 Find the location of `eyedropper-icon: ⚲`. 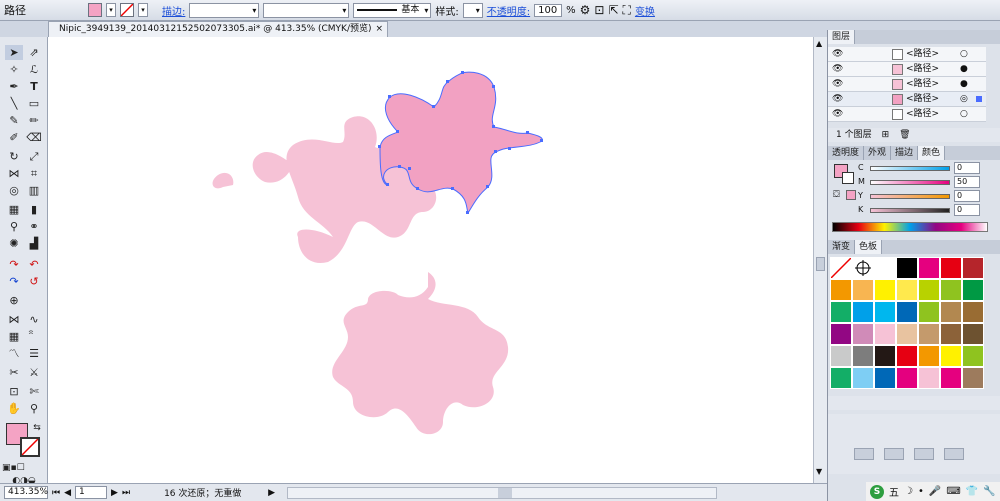

eyedropper-icon: ⚲ is located at coordinates (14, 226).